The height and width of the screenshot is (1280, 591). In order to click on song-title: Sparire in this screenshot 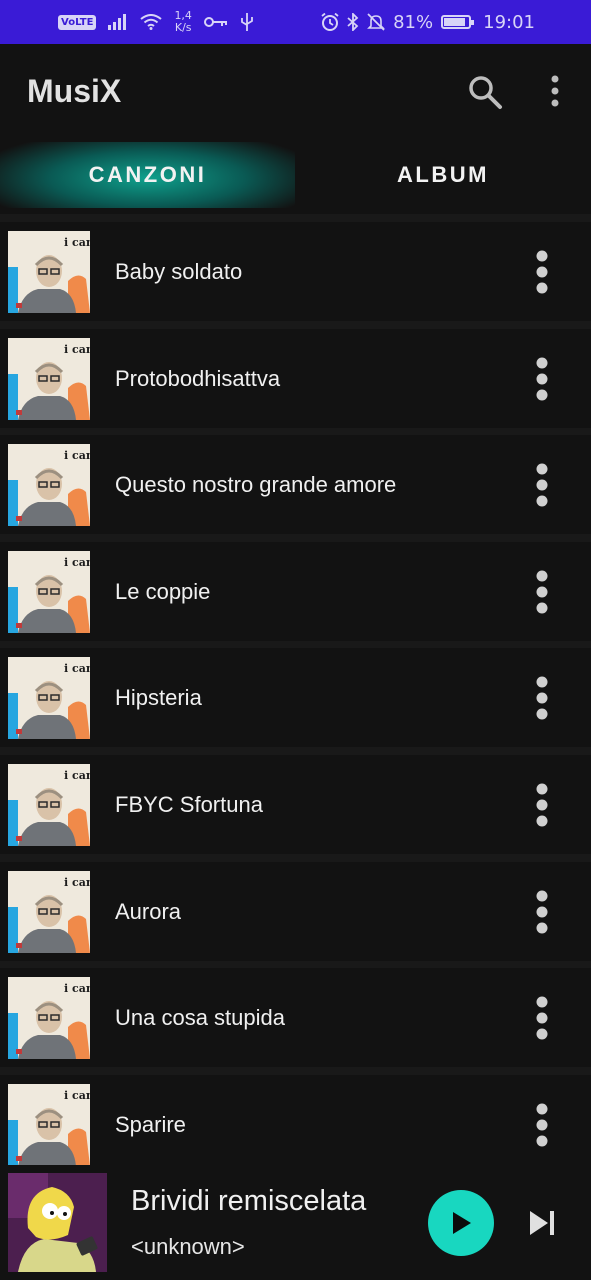, I will do `click(150, 1124)`.